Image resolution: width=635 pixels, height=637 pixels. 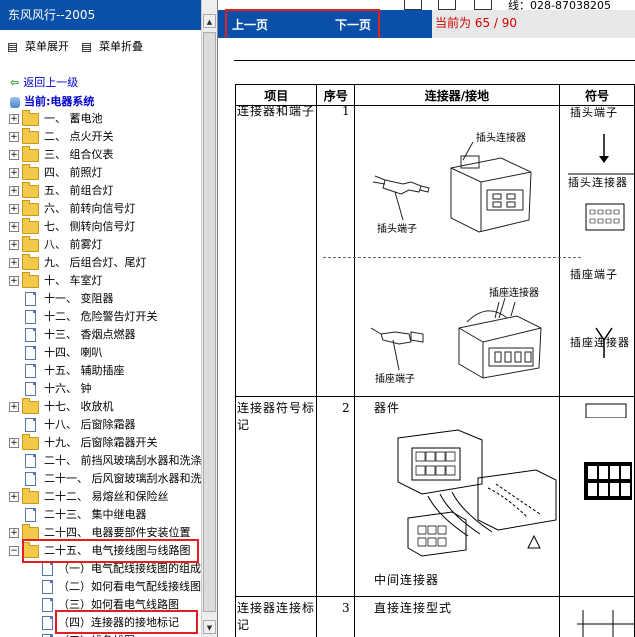 I want to click on tree-item: 十四、 喇叭, so click(x=100, y=353).